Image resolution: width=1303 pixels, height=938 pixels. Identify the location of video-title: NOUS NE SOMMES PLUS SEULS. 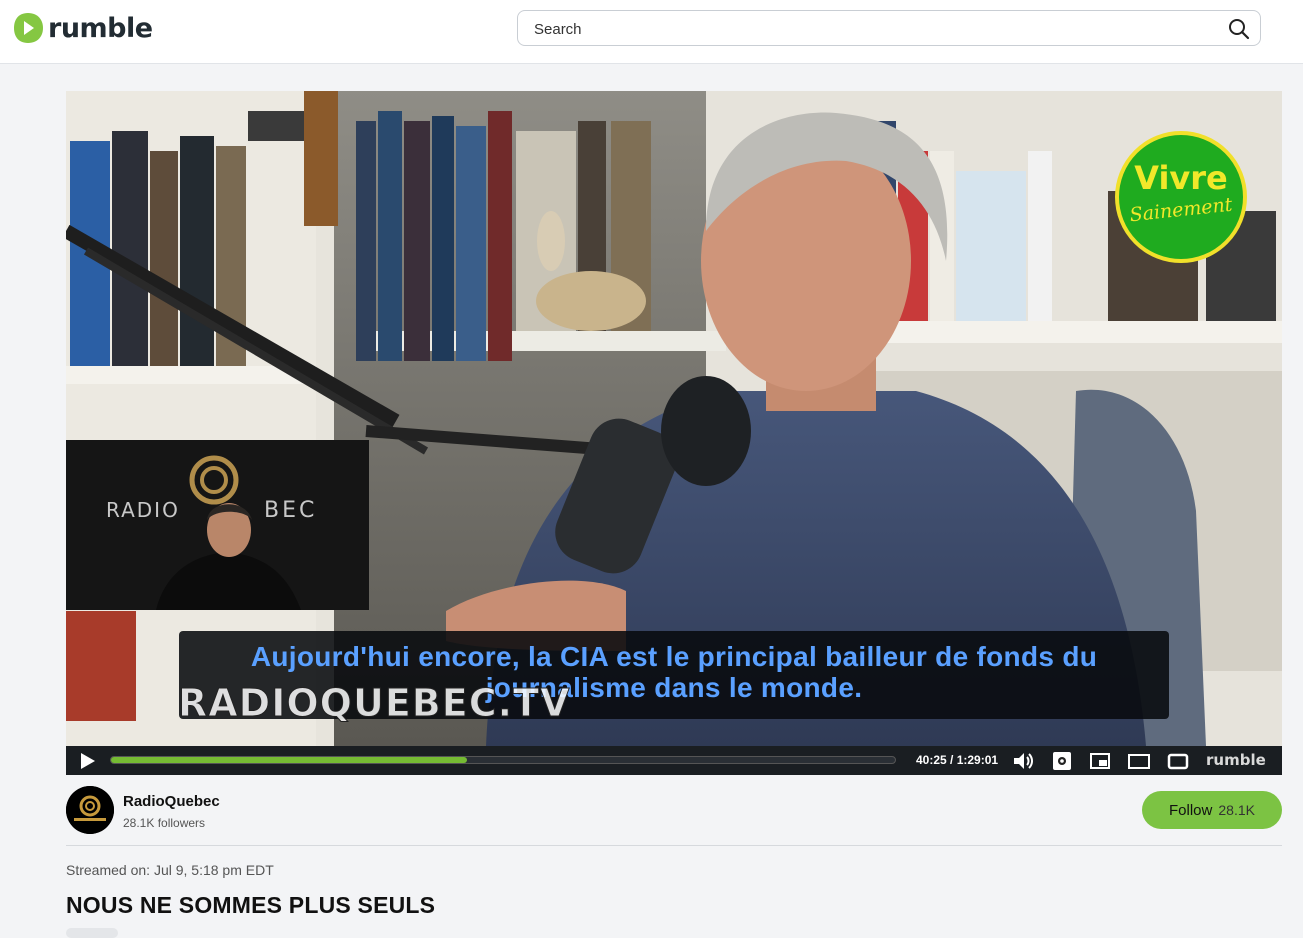
(251, 905).